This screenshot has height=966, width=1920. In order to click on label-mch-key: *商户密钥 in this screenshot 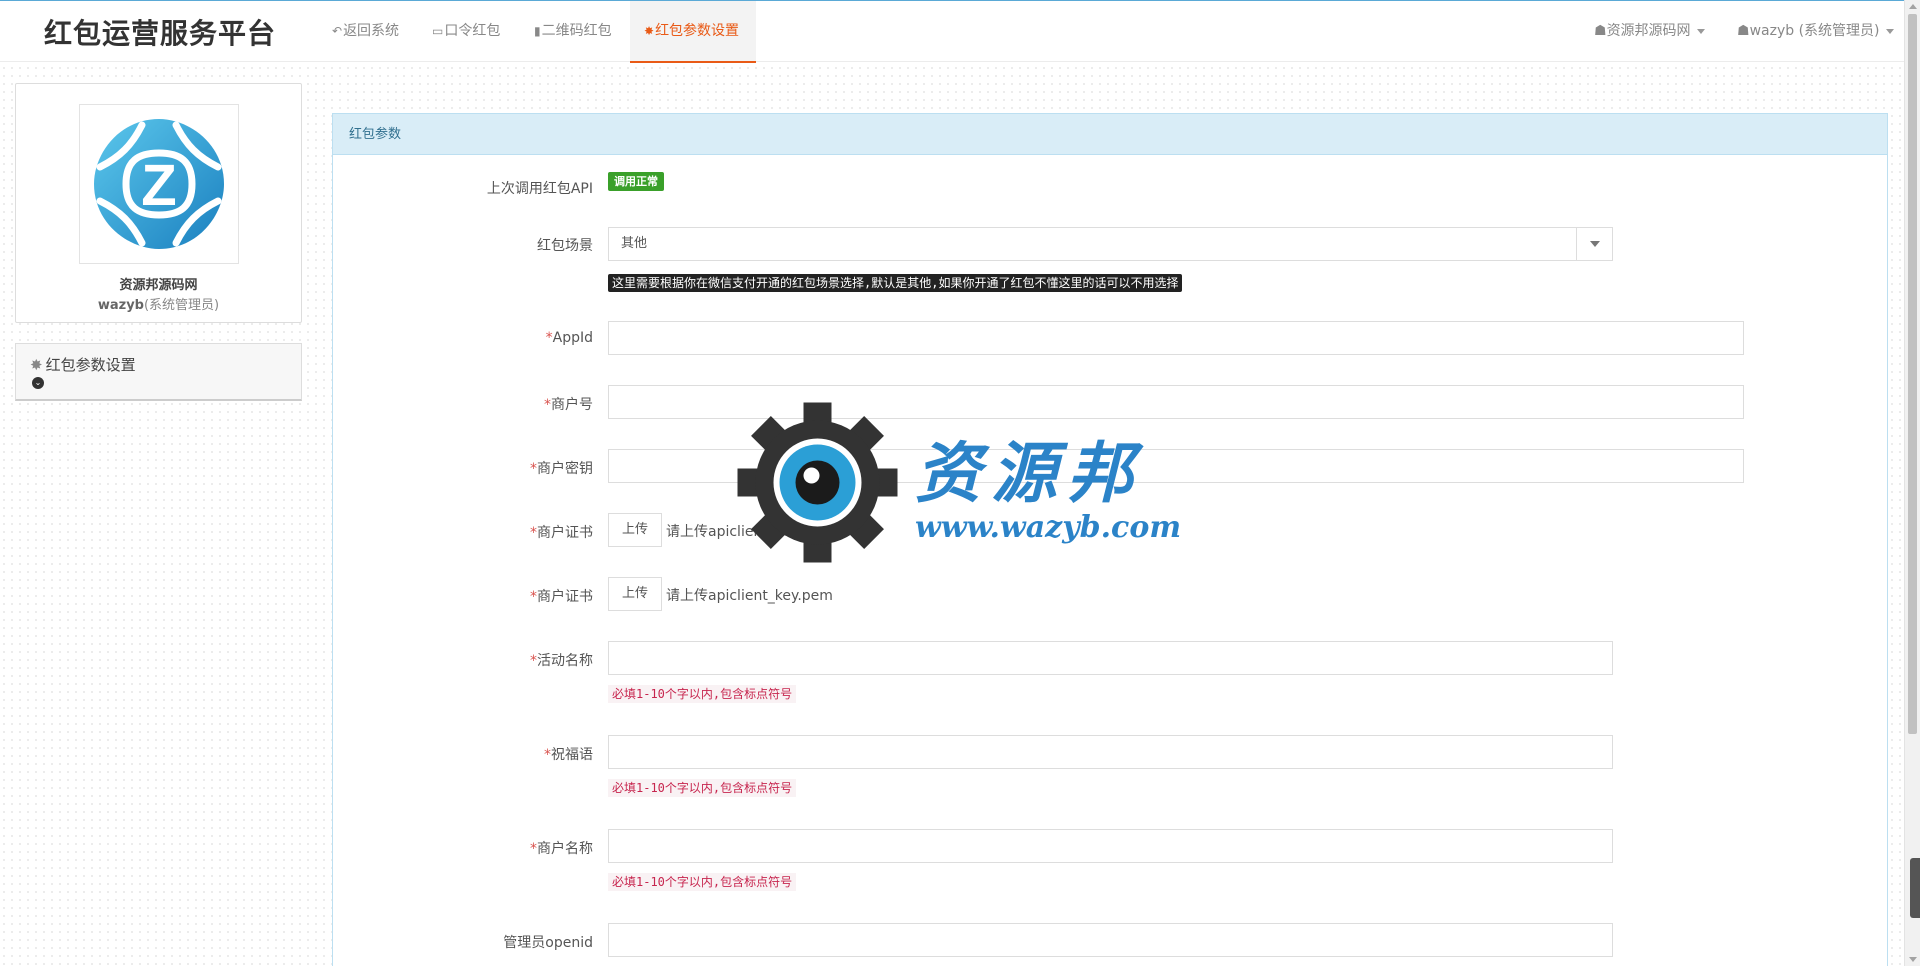, I will do `click(561, 469)`.